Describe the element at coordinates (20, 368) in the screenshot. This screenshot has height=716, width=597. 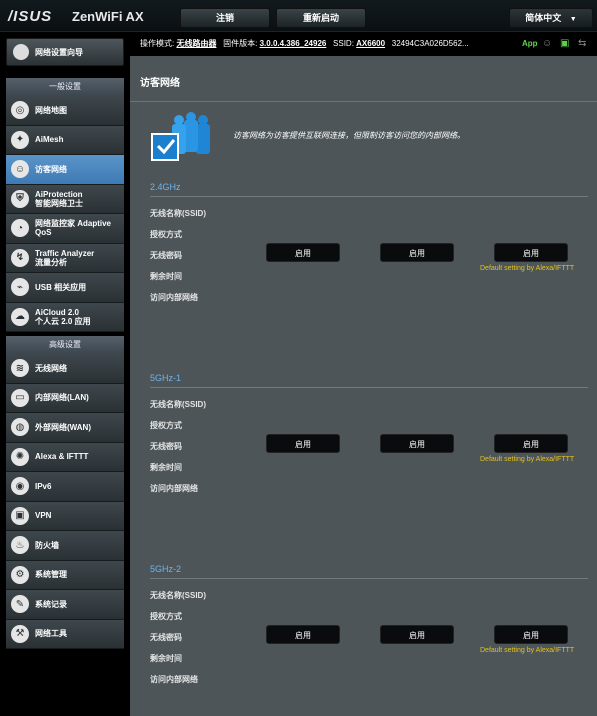
I see `wifi-icon: ≋` at that location.